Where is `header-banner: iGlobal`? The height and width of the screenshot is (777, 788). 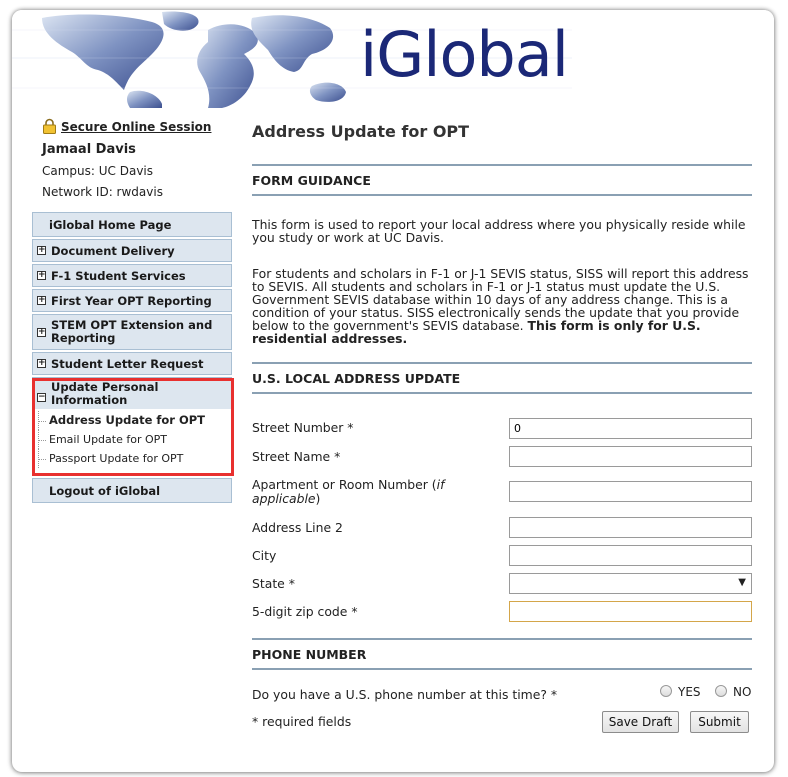 header-banner: iGlobal is located at coordinates (393, 59).